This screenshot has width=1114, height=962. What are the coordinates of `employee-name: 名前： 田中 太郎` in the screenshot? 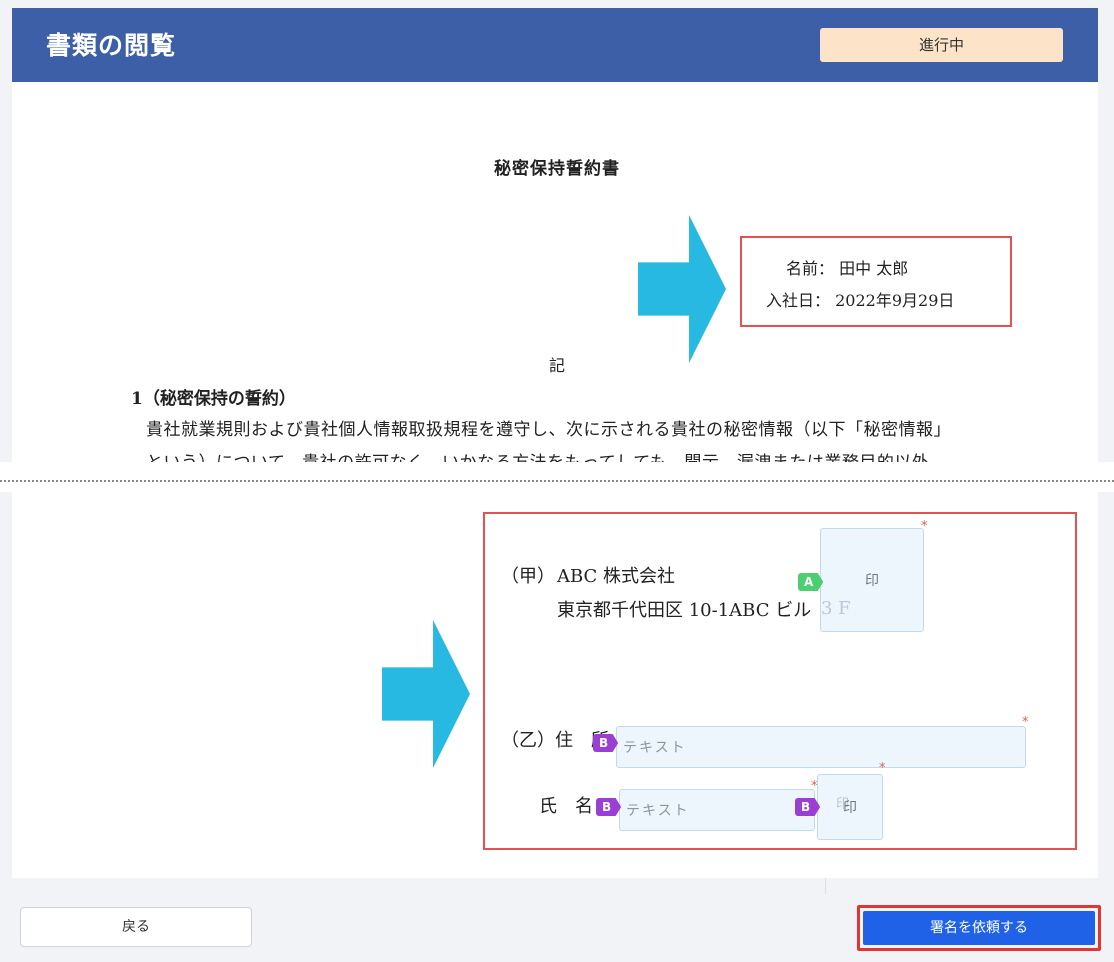 It's located at (847, 267).